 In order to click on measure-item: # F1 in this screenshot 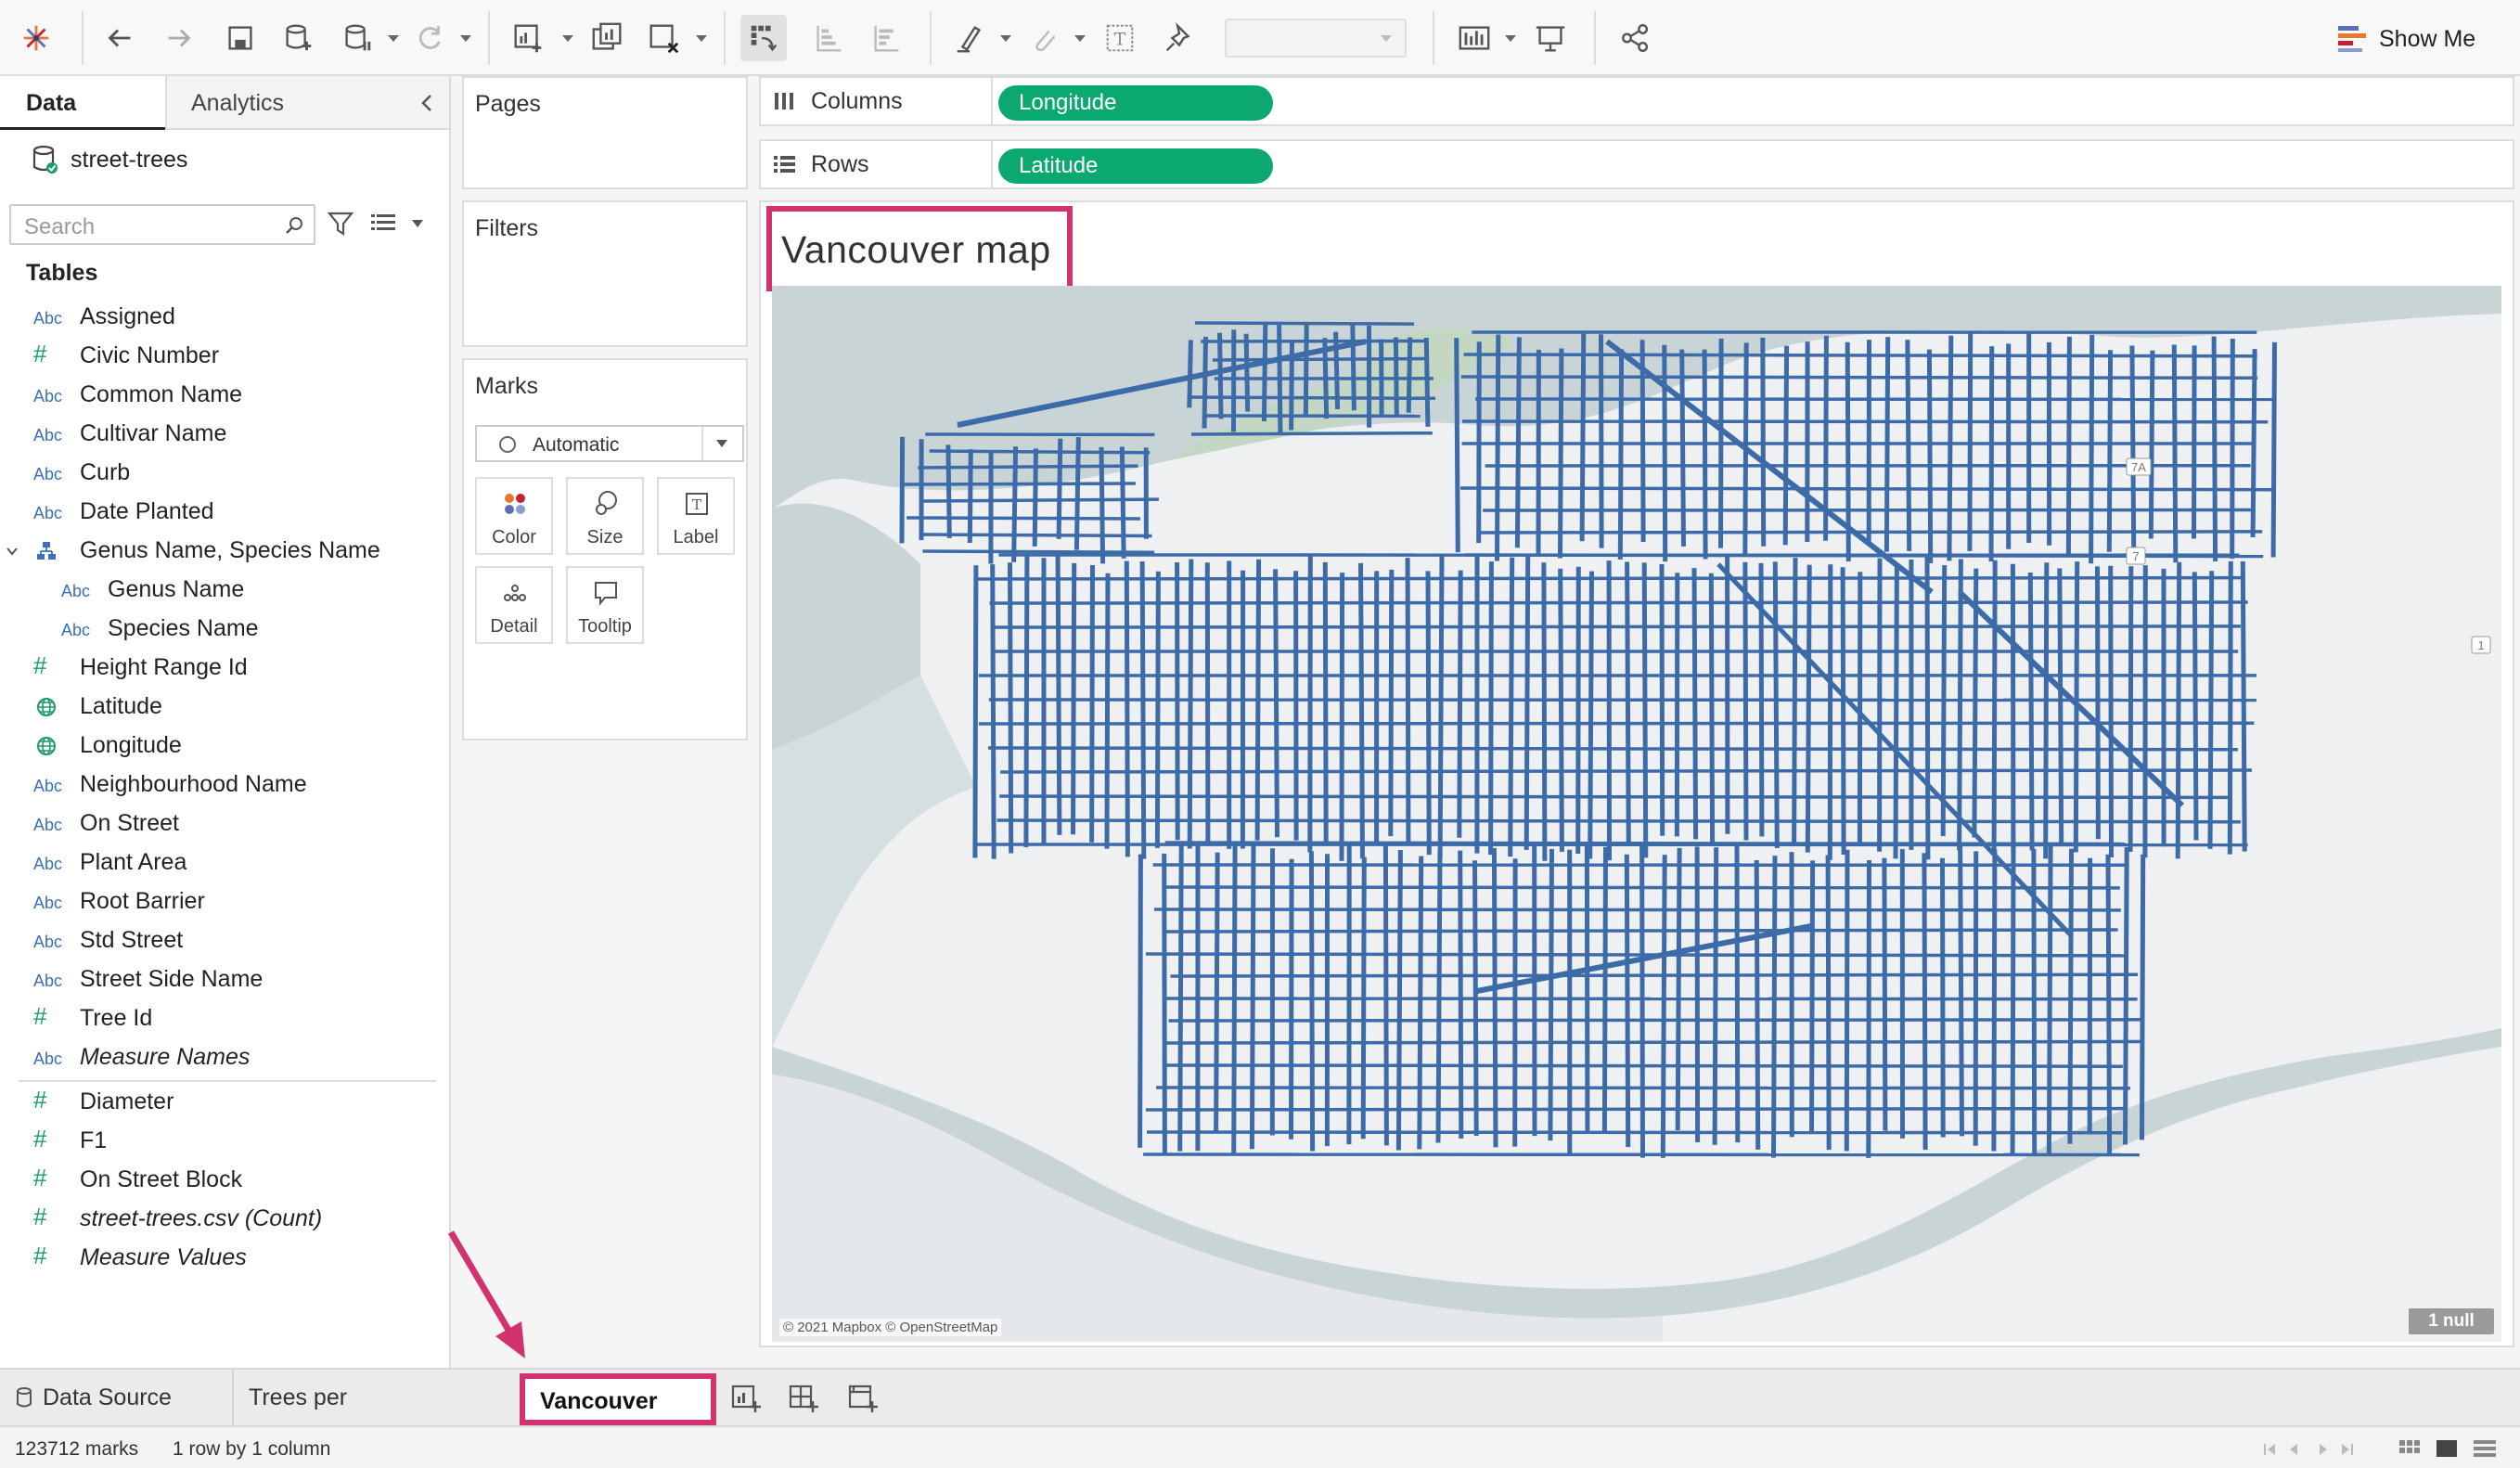, I will do `click(224, 1141)`.